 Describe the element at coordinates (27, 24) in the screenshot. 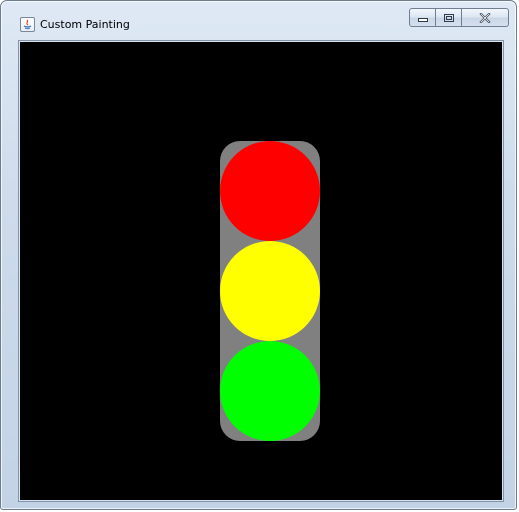

I see `java-icon` at that location.